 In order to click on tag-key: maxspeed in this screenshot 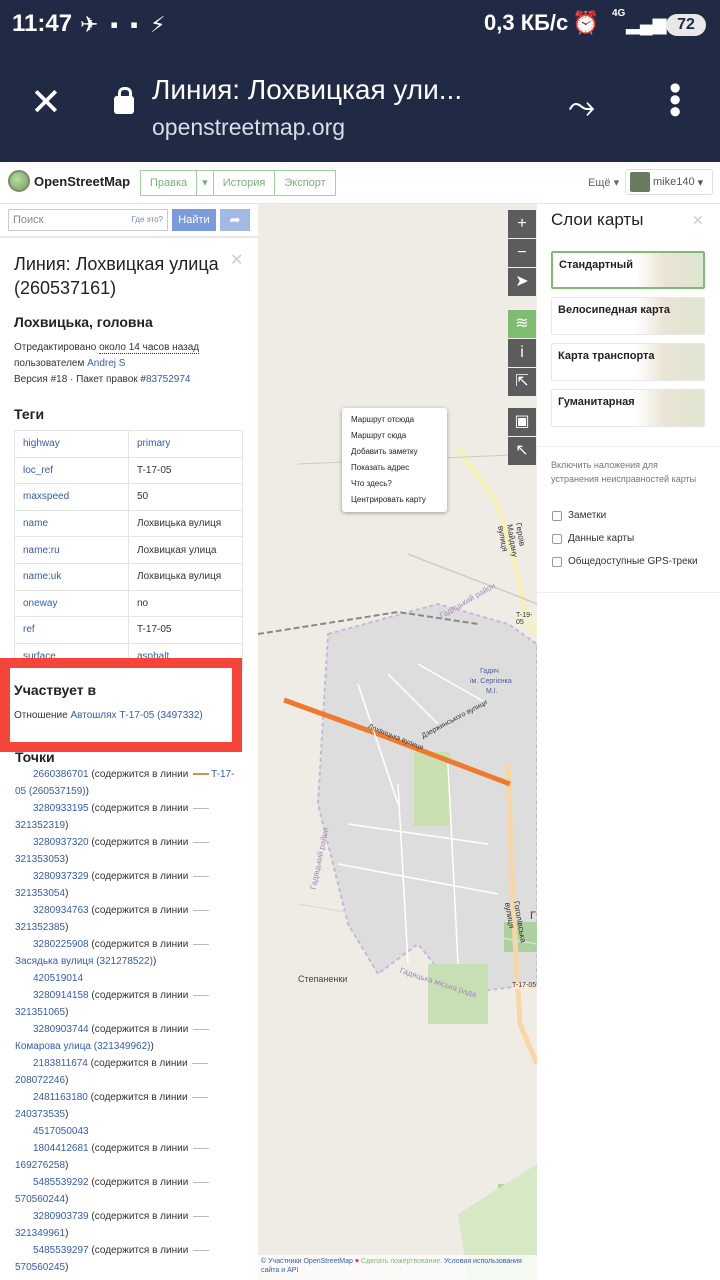, I will do `click(71, 497)`.